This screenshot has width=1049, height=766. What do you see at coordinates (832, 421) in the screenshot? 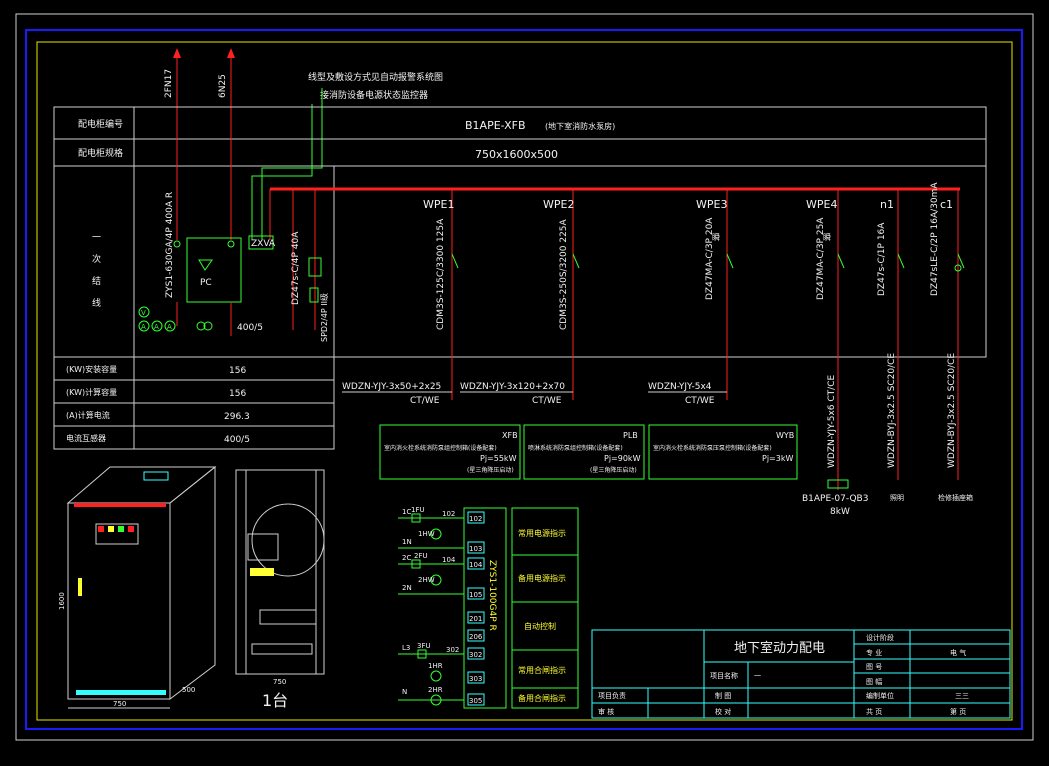
I see `cable-4: WDZN-YJY-5x6 CT/CE` at bounding box center [832, 421].